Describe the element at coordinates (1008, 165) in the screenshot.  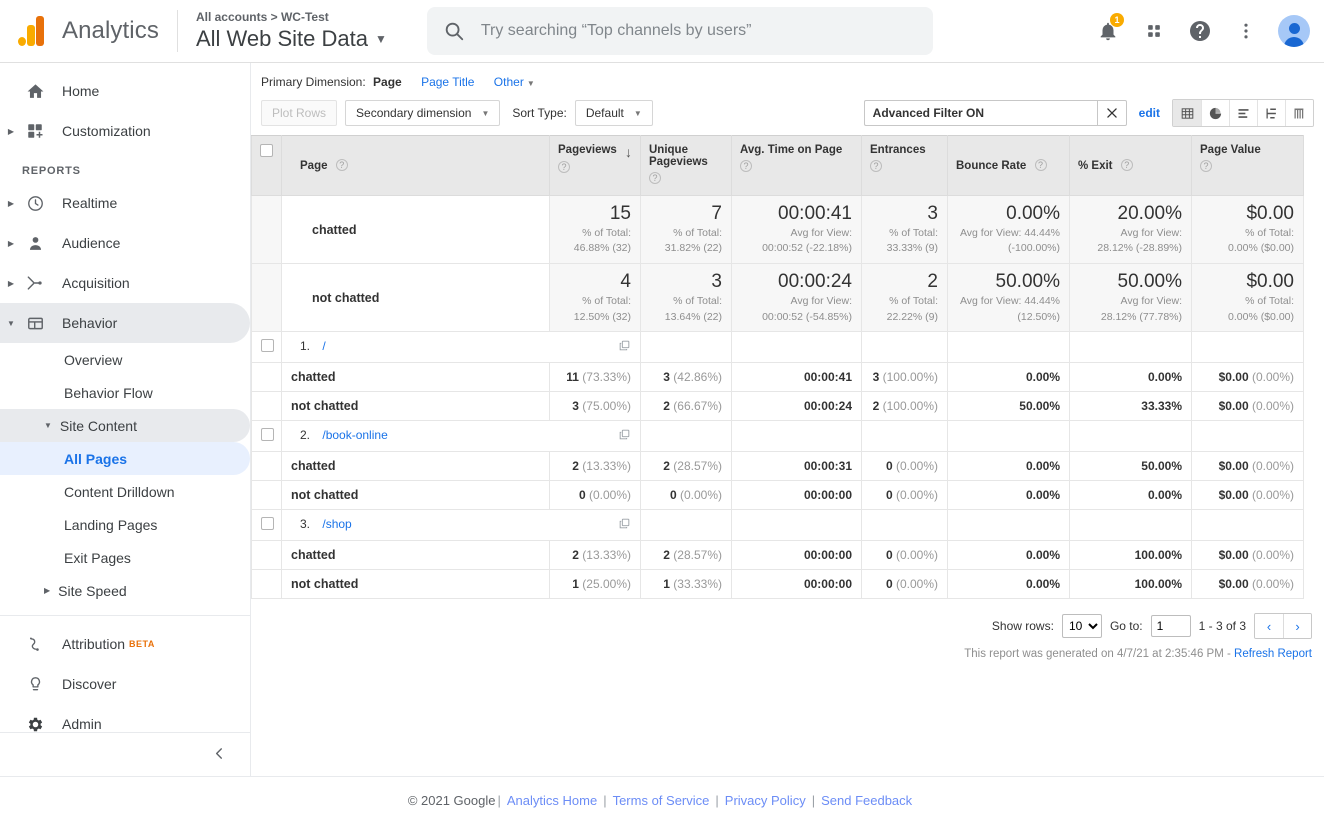
I see `column-header-bounce-rate: Bounce Rate ?` at that location.